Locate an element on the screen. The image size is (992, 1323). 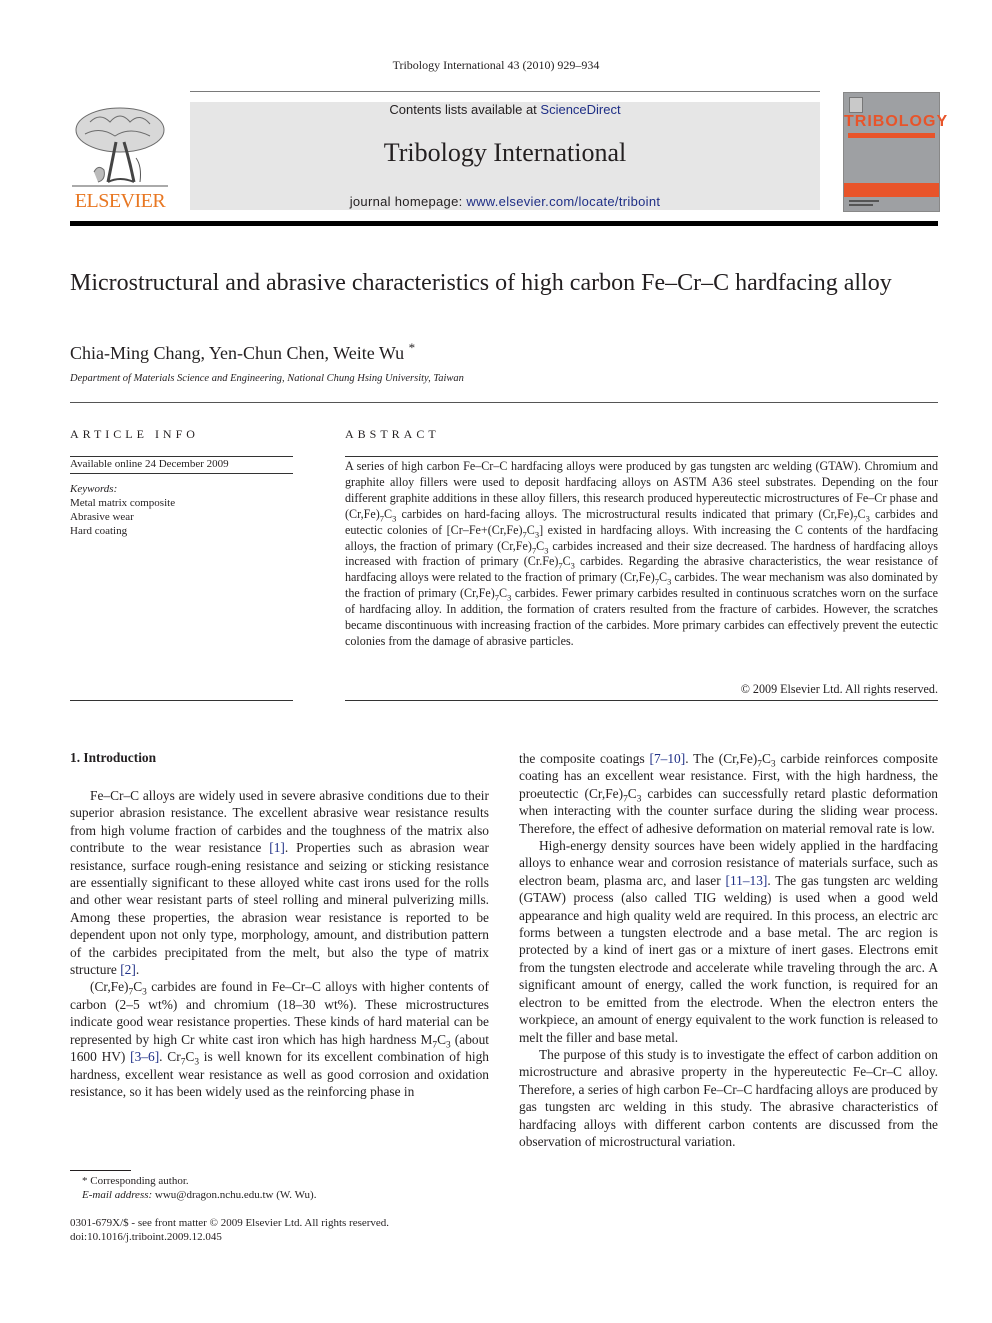
keywords-label: Keywords: is located at coordinates (94, 489).